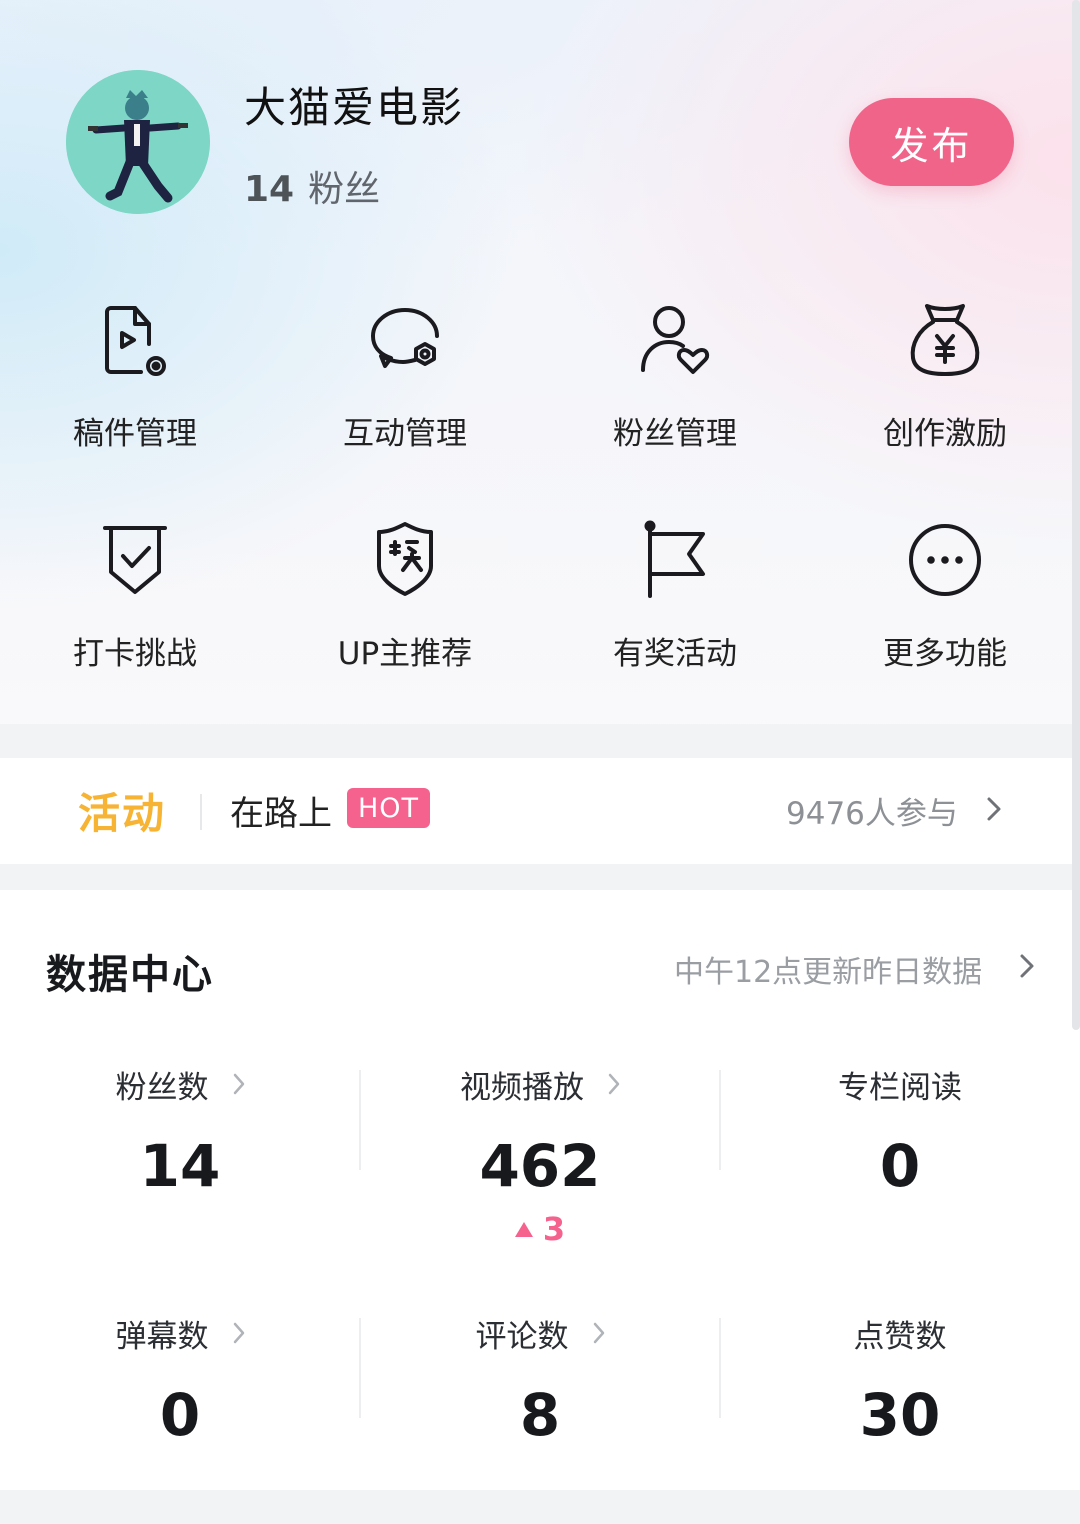 This screenshot has height=1524, width=1080. What do you see at coordinates (180, 1166) in the screenshot?
I see `stat-value: 14` at bounding box center [180, 1166].